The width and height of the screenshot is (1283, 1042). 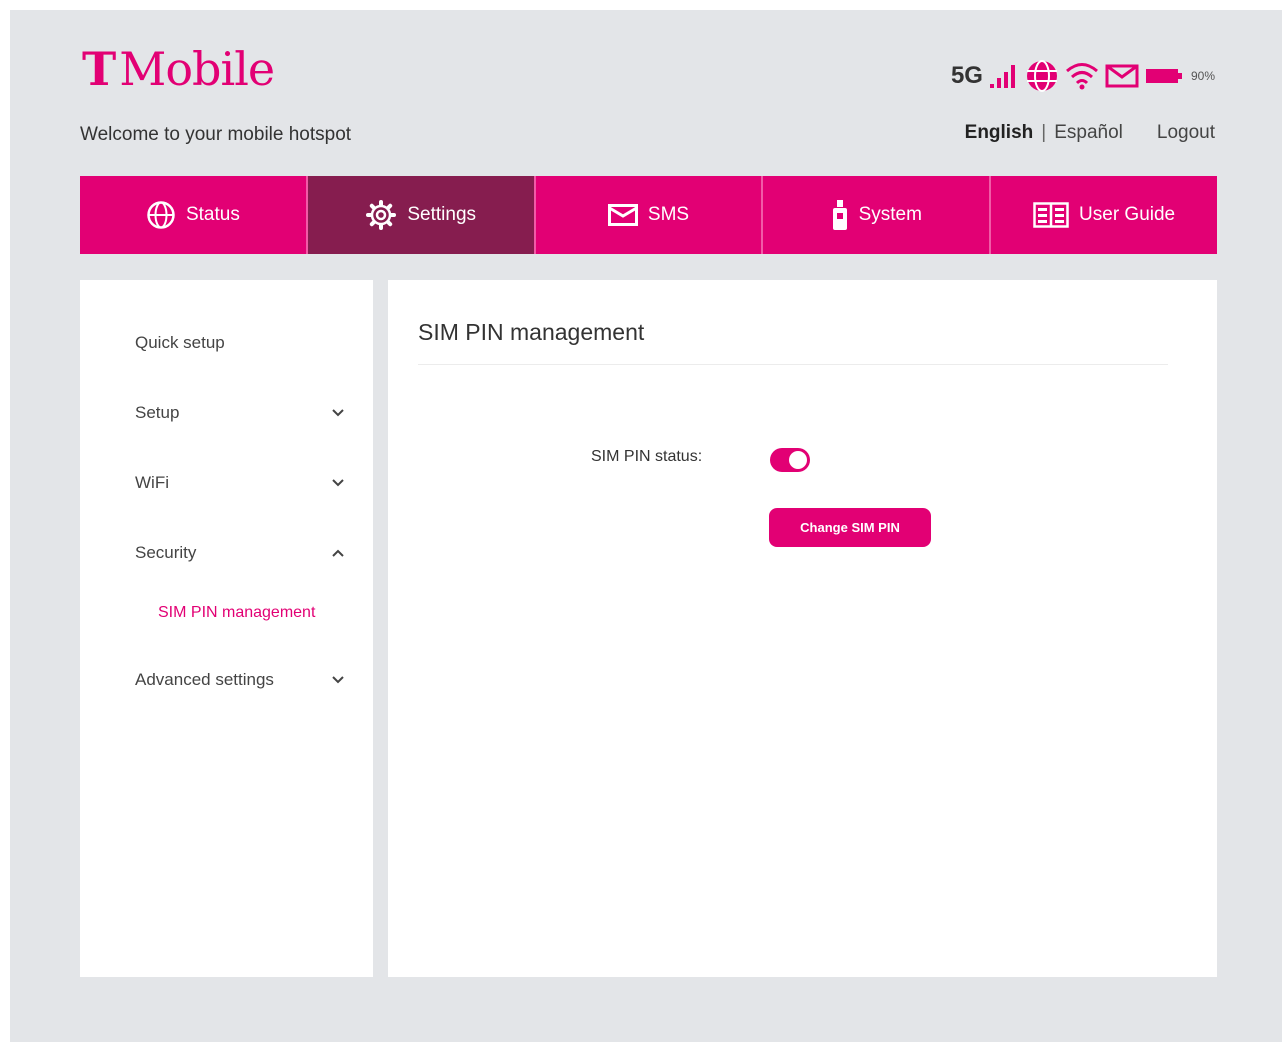 I want to click on battery-percent: 90%, so click(x=1202, y=76).